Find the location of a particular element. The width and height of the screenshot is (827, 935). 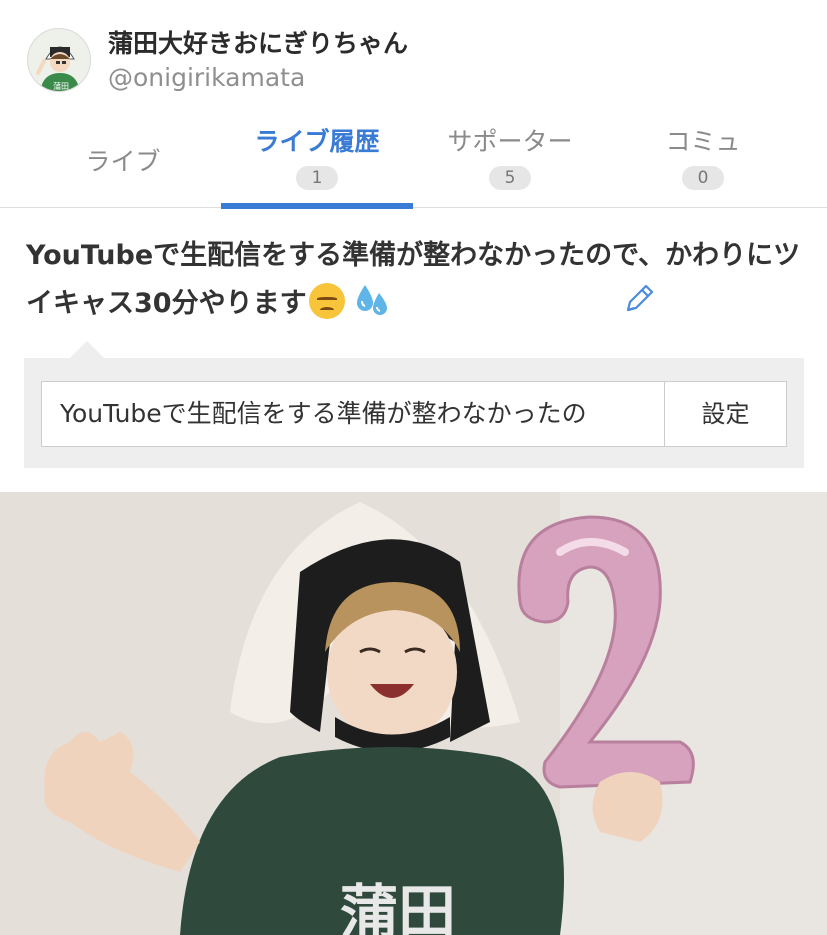

active-tab-indicator is located at coordinates (317, 206).